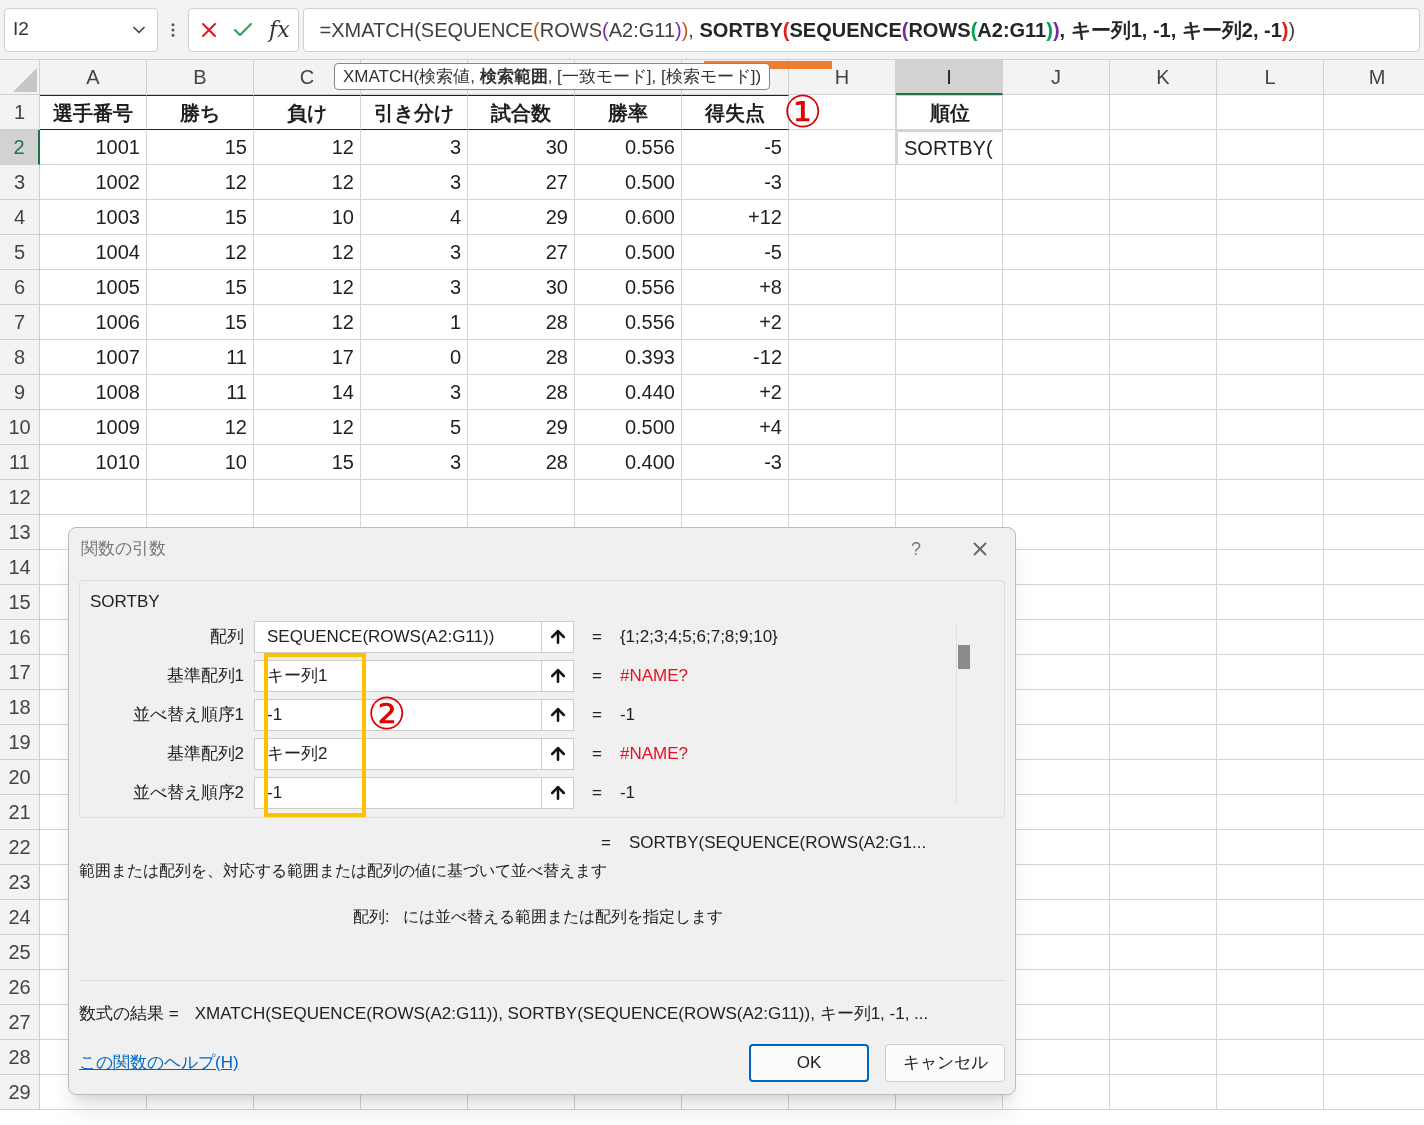 This screenshot has height=1125, width=1424. I want to click on column-header: A, so click(93, 77).